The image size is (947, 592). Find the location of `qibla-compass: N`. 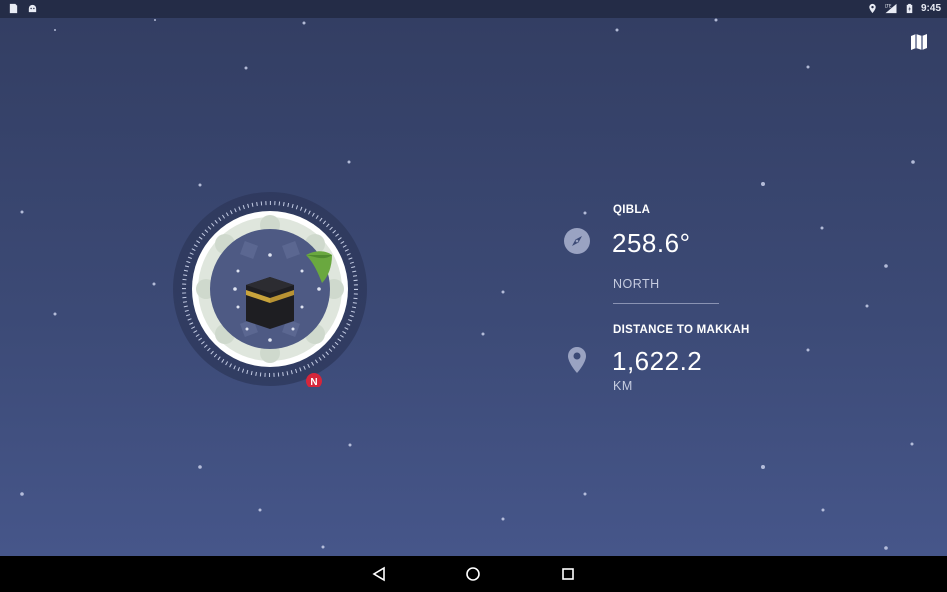

qibla-compass: N is located at coordinates (270, 289).